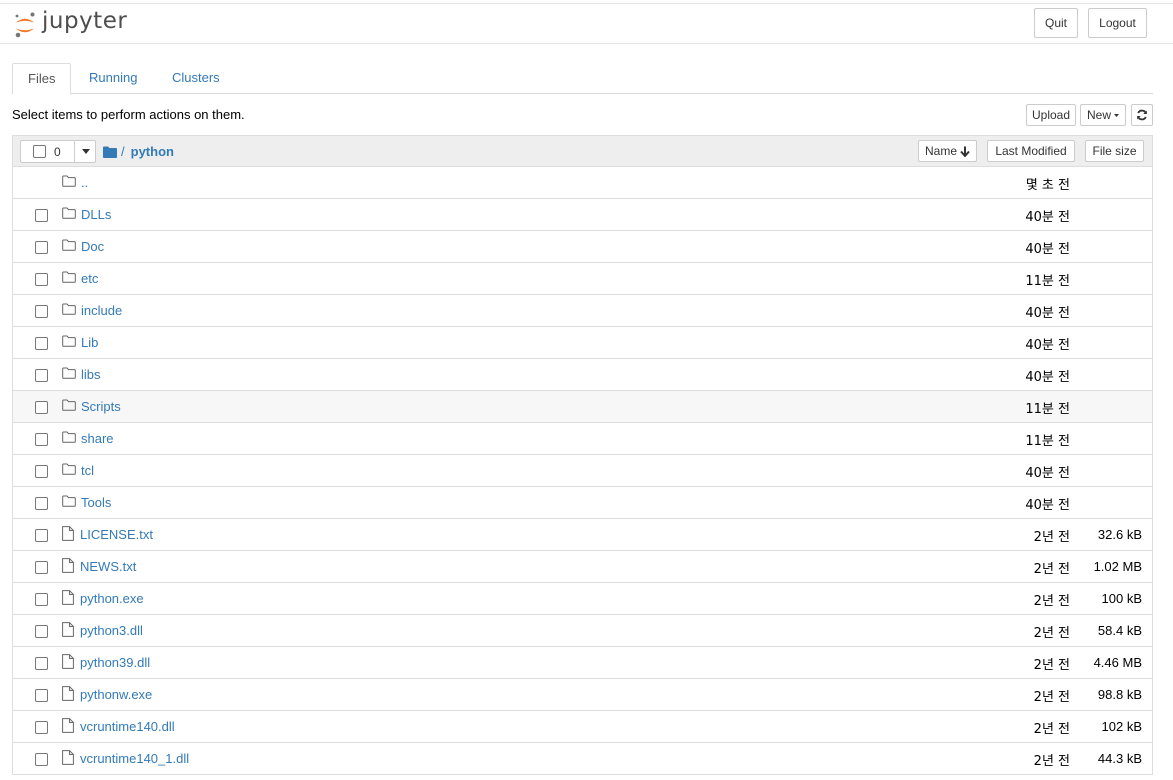 This screenshot has height=780, width=1173. I want to click on item-file-size: 4.46 MB, so click(1117, 662).